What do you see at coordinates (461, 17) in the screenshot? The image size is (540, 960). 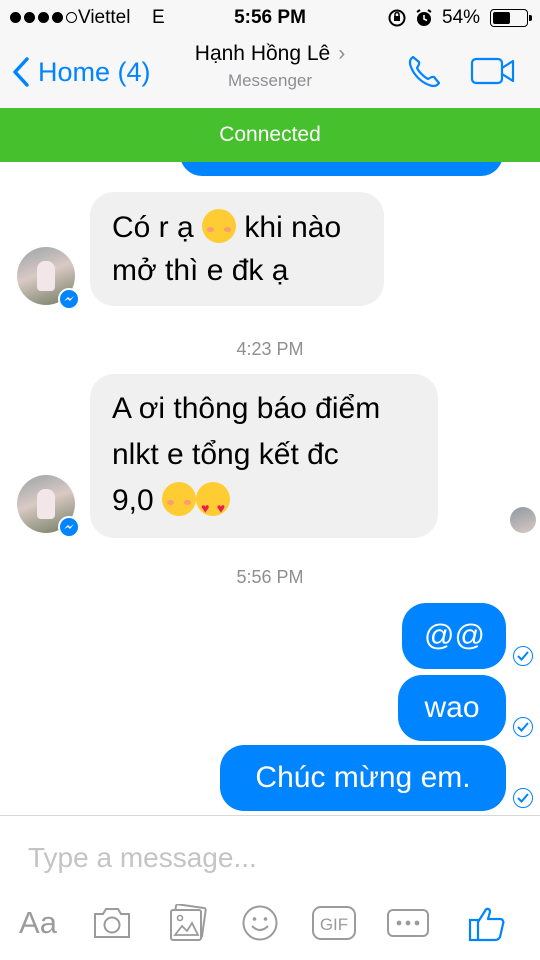 I see `battery-percent: 54%` at bounding box center [461, 17].